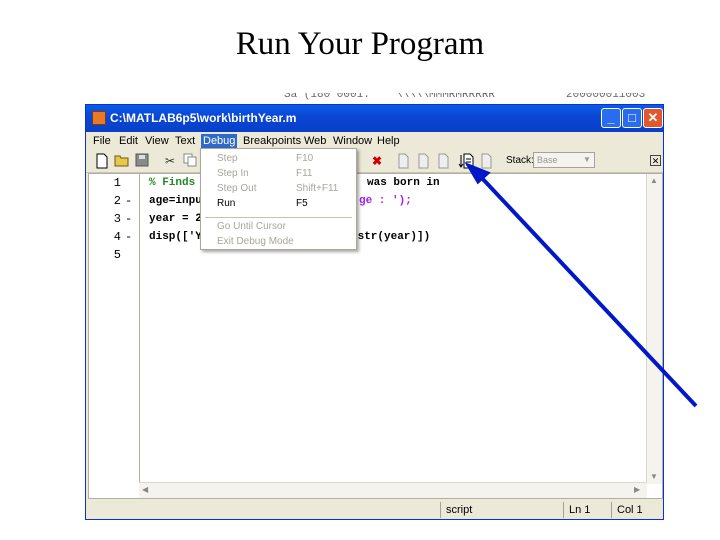  I want to click on menu-help: Help, so click(388, 141).